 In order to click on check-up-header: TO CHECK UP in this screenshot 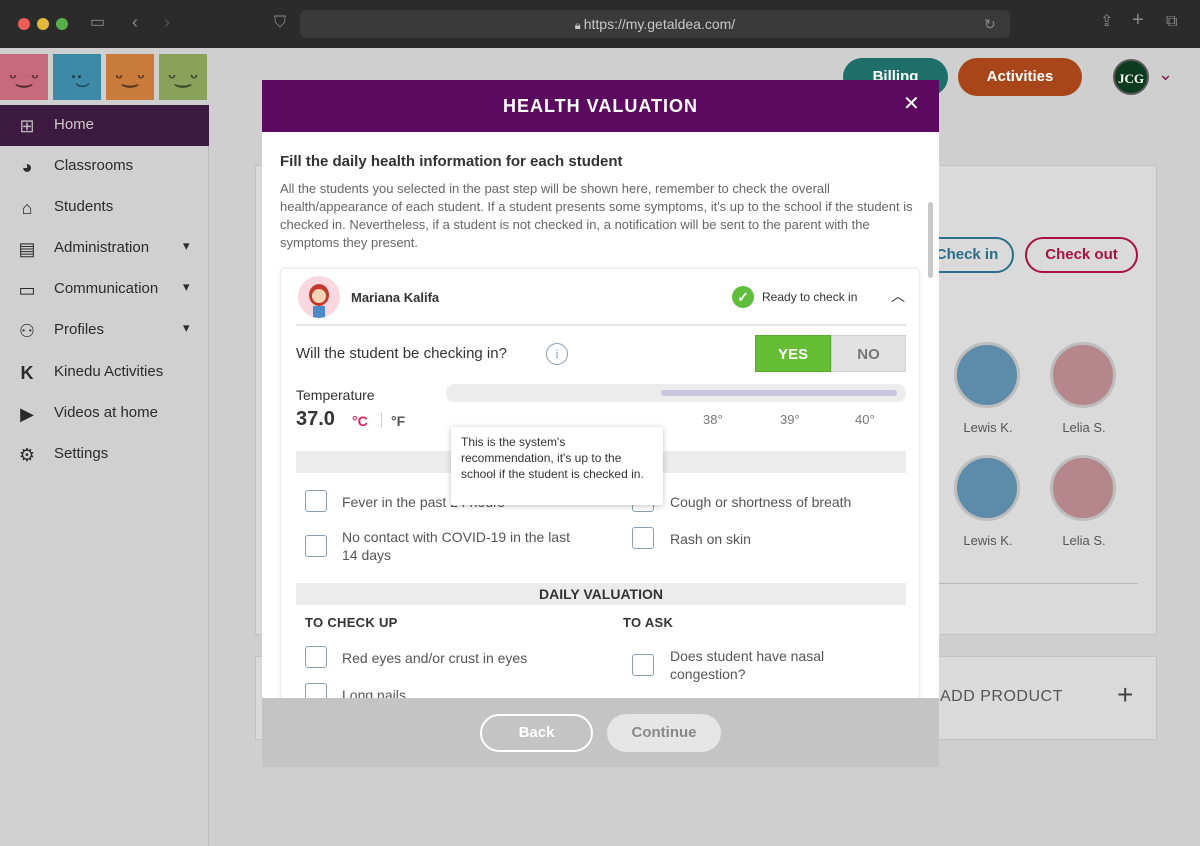, I will do `click(351, 622)`.